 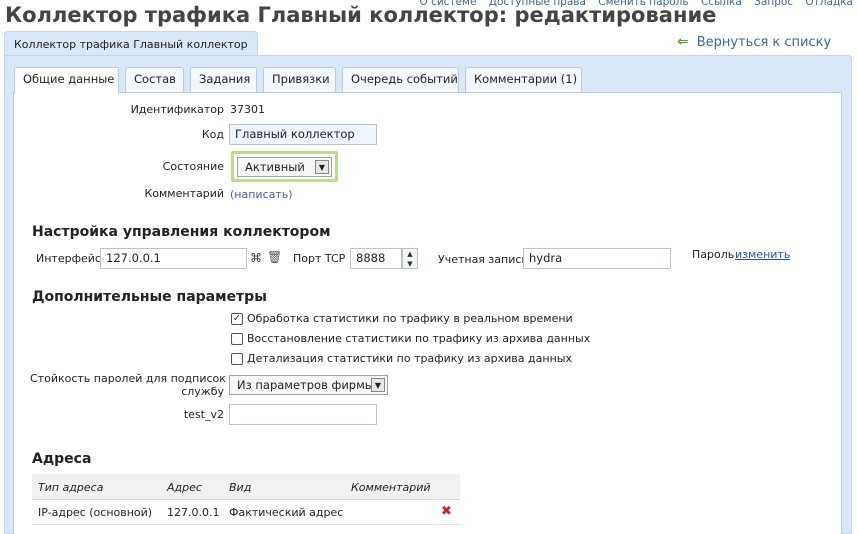 What do you see at coordinates (137, 378) in the screenshot?
I see `password-strength-label-line1: Стойкость паролей для подписок на` at bounding box center [137, 378].